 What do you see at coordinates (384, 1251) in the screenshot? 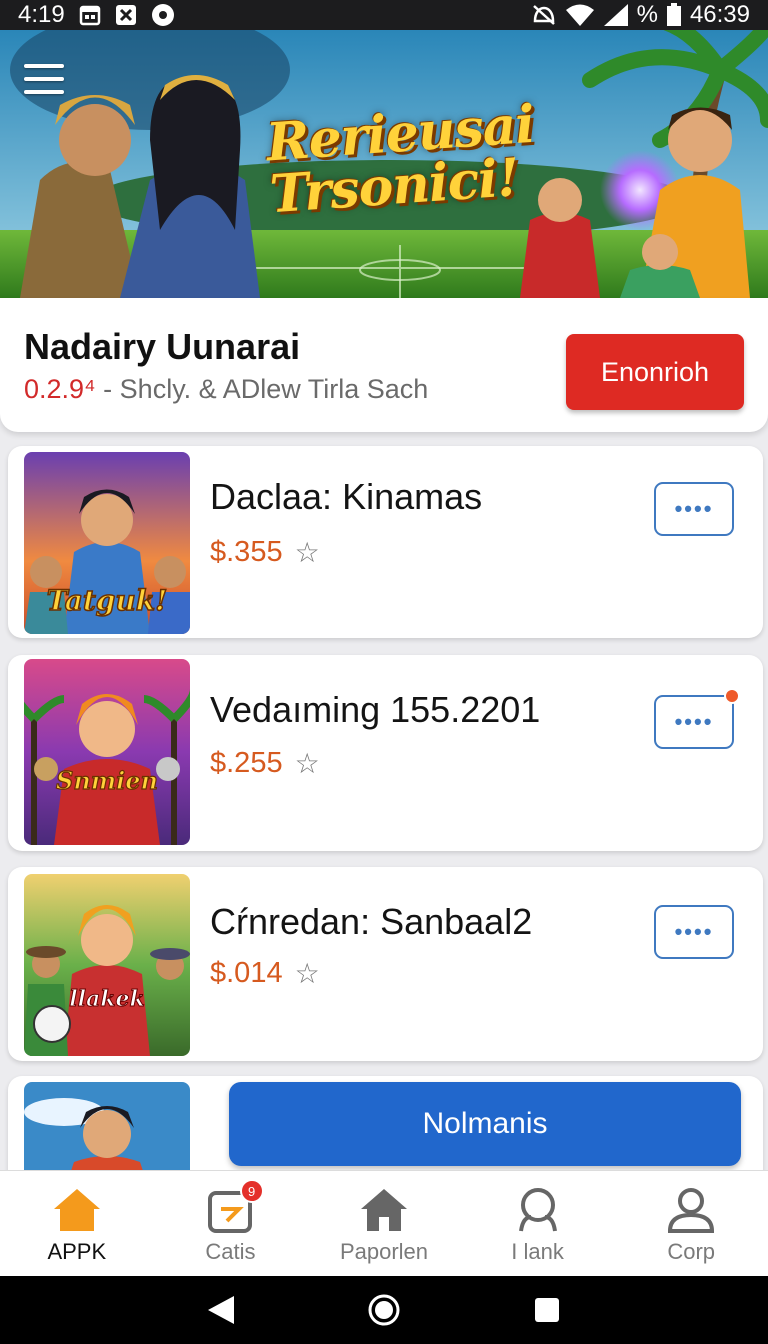
I see `nav-label: Paporlen` at bounding box center [384, 1251].